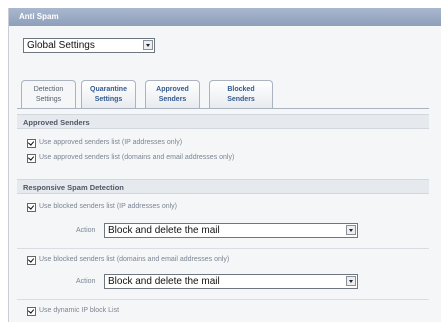  Describe the element at coordinates (48, 89) in the screenshot. I see `tab-label-line: Detection` at that location.